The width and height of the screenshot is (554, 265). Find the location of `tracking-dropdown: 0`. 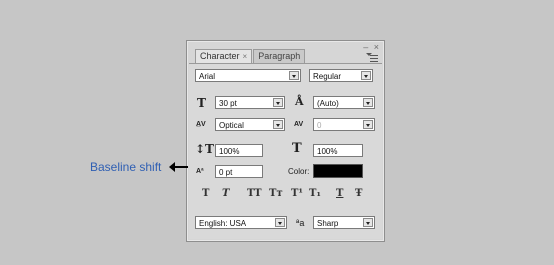

tracking-dropdown: 0 is located at coordinates (344, 124).